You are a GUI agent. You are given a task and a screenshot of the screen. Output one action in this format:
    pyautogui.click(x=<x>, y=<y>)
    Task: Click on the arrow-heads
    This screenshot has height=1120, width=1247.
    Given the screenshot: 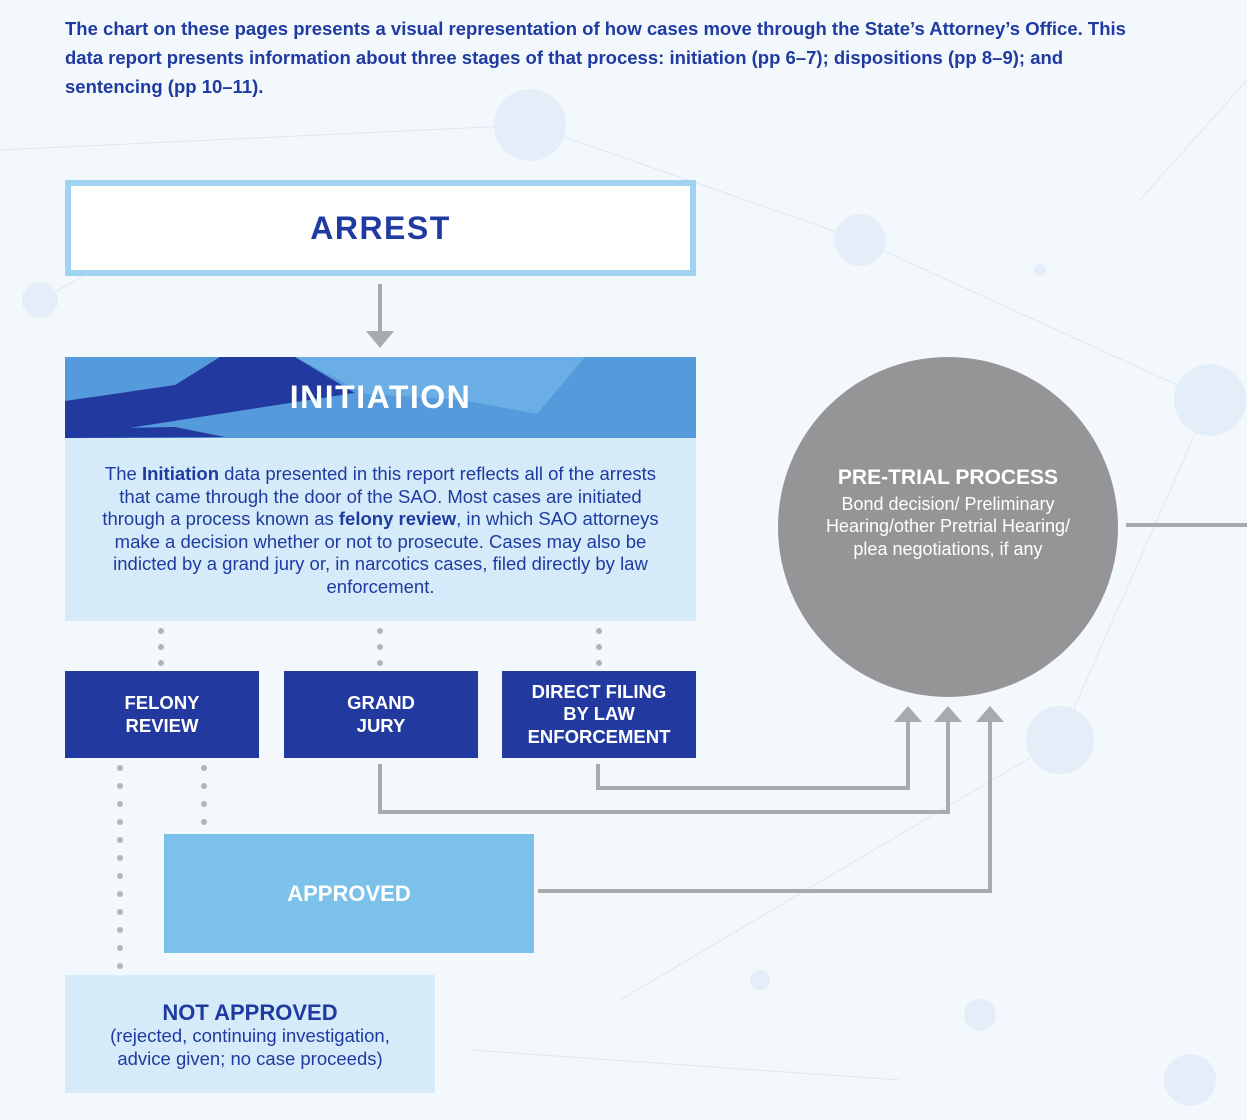 What is the action you would take?
    pyautogui.click(x=949, y=714)
    